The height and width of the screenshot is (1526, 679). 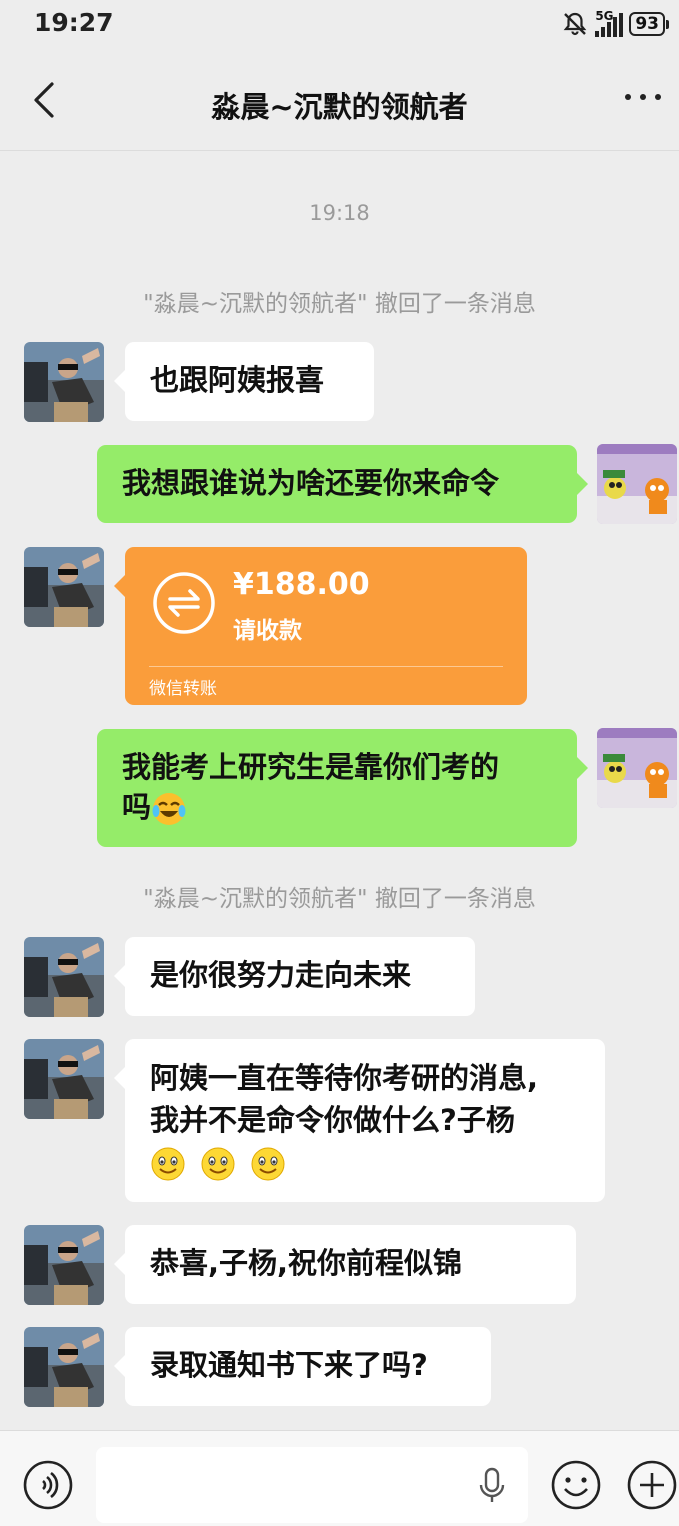 I want to click on more-options-icon, so click(x=643, y=97).